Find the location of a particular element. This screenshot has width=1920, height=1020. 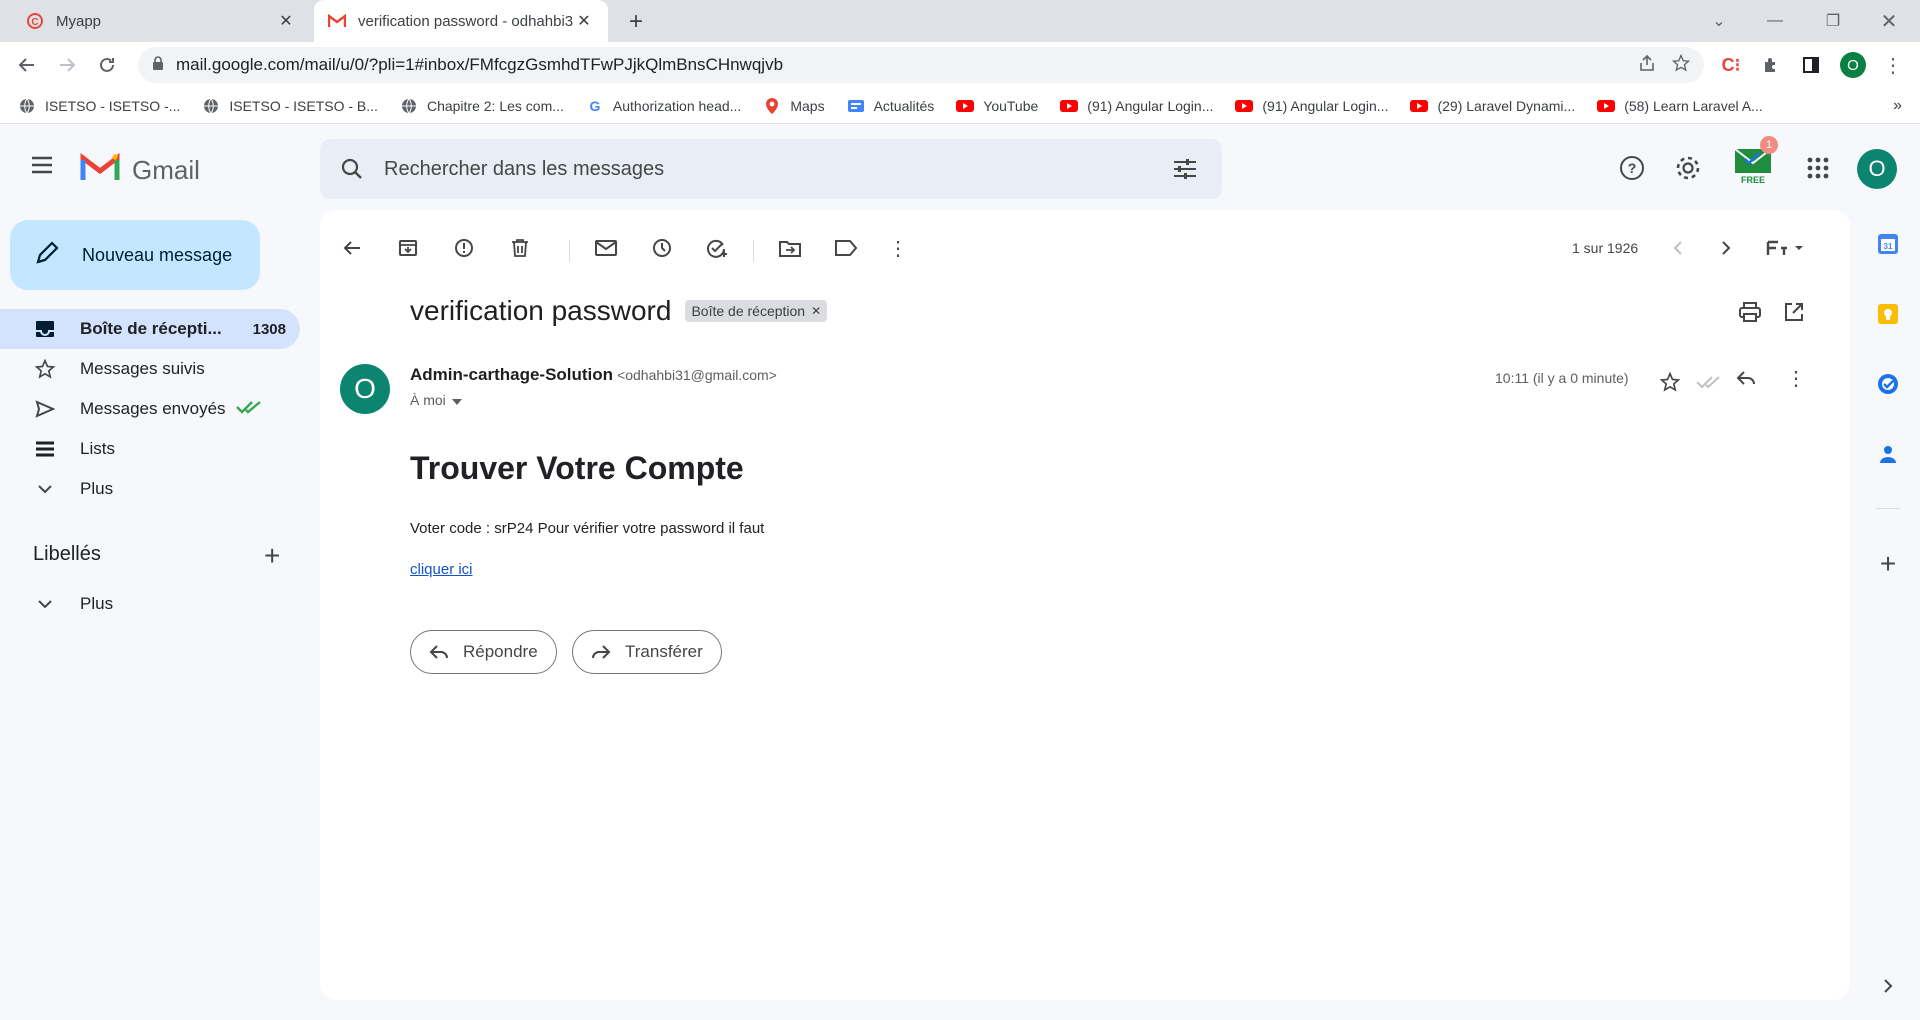

new-tab-icon: + is located at coordinates (636, 22).